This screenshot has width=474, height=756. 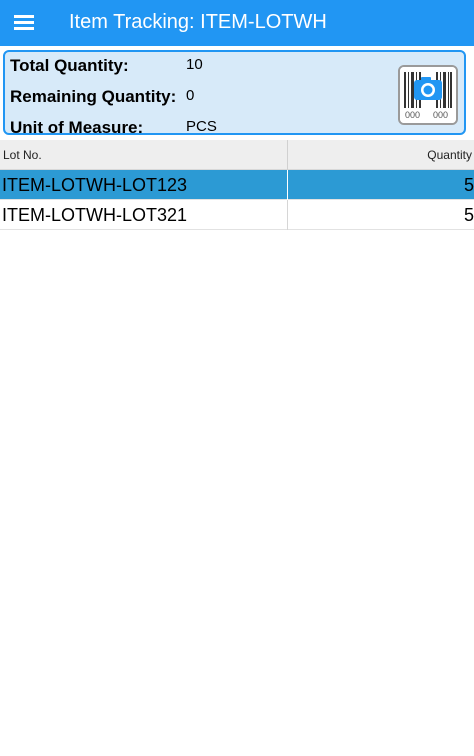 I want to click on total-quantity-value: 10, so click(x=194, y=64).